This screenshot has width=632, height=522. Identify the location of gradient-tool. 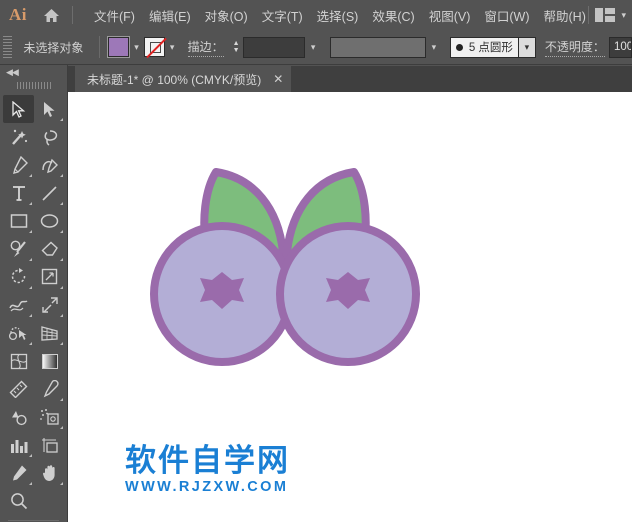
(49, 361).